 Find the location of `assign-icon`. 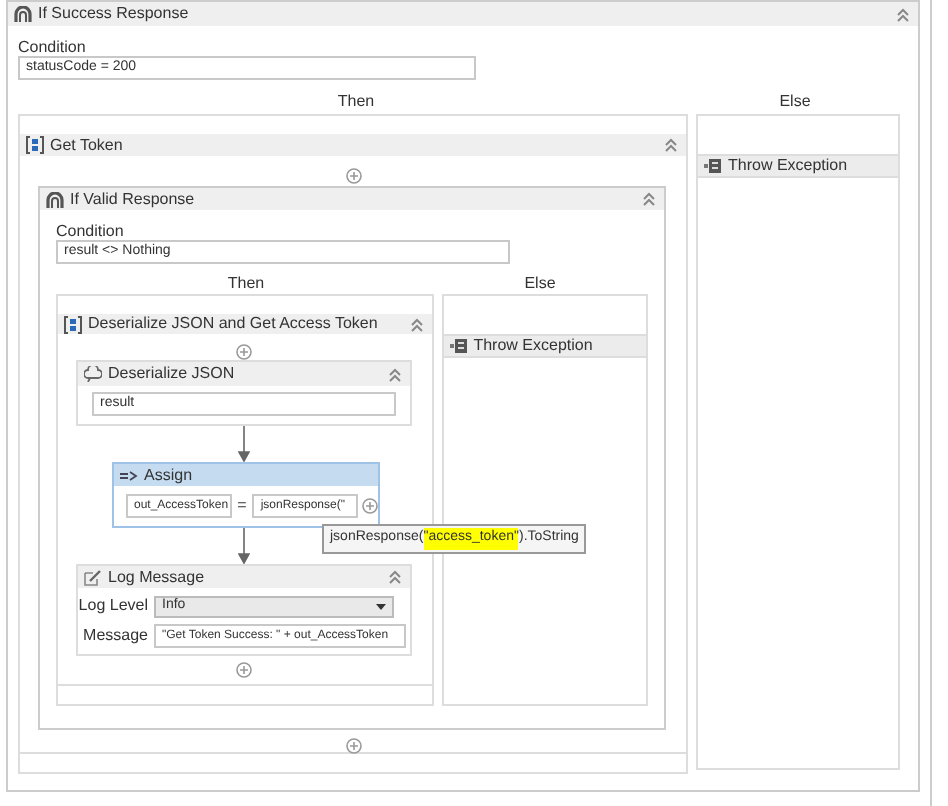

assign-icon is located at coordinates (129, 475).